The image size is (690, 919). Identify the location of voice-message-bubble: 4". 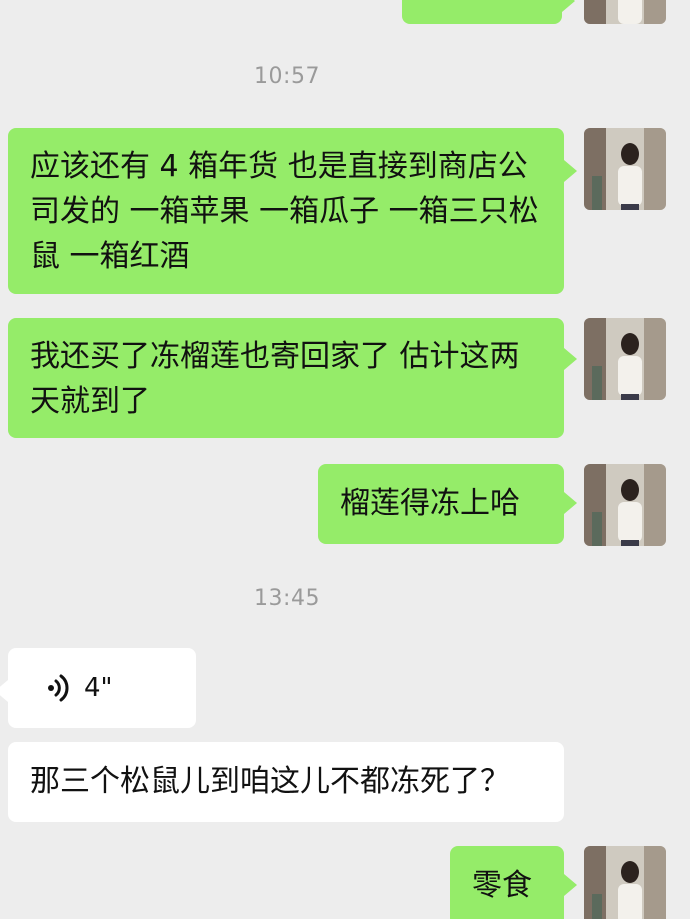
(102, 688).